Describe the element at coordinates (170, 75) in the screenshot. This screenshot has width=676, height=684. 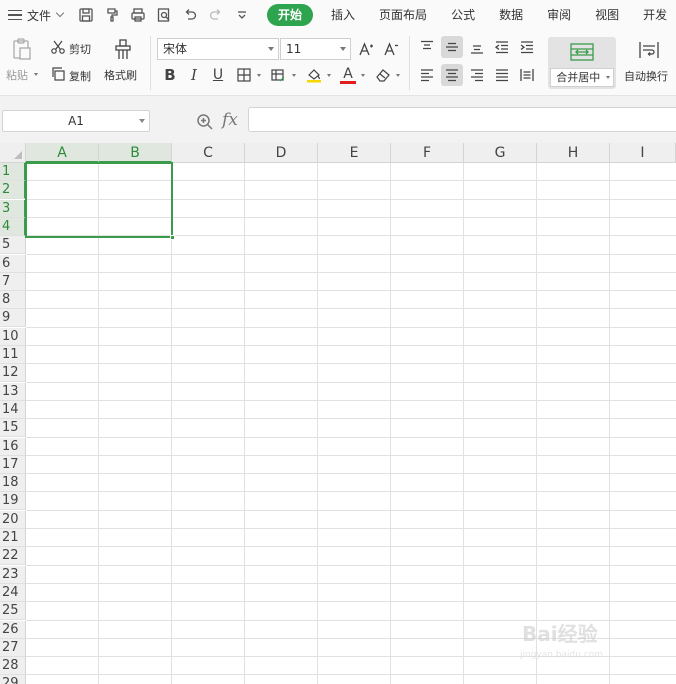
I see `bold-button: B` at that location.